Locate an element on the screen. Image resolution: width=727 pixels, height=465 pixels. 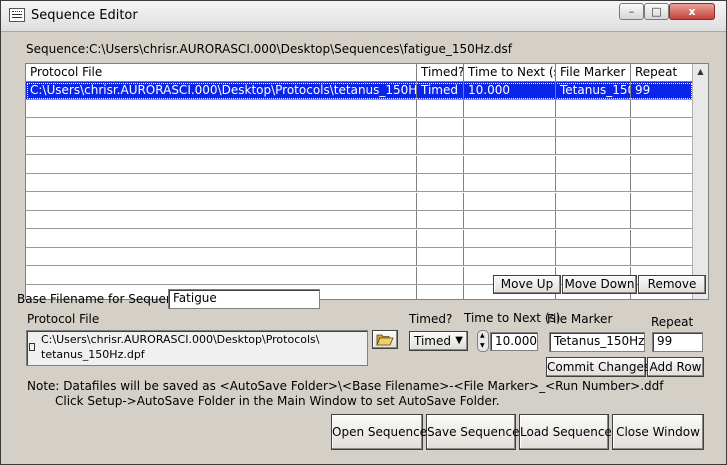
close-window-icon-button: x is located at coordinates (692, 11).